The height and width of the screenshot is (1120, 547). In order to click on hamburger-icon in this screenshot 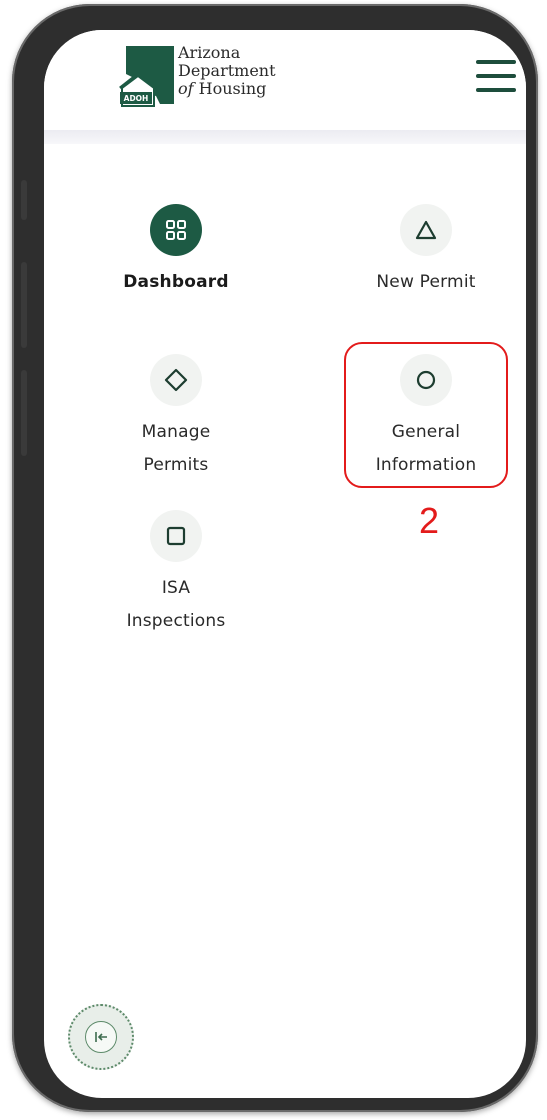, I will do `click(497, 77)`.